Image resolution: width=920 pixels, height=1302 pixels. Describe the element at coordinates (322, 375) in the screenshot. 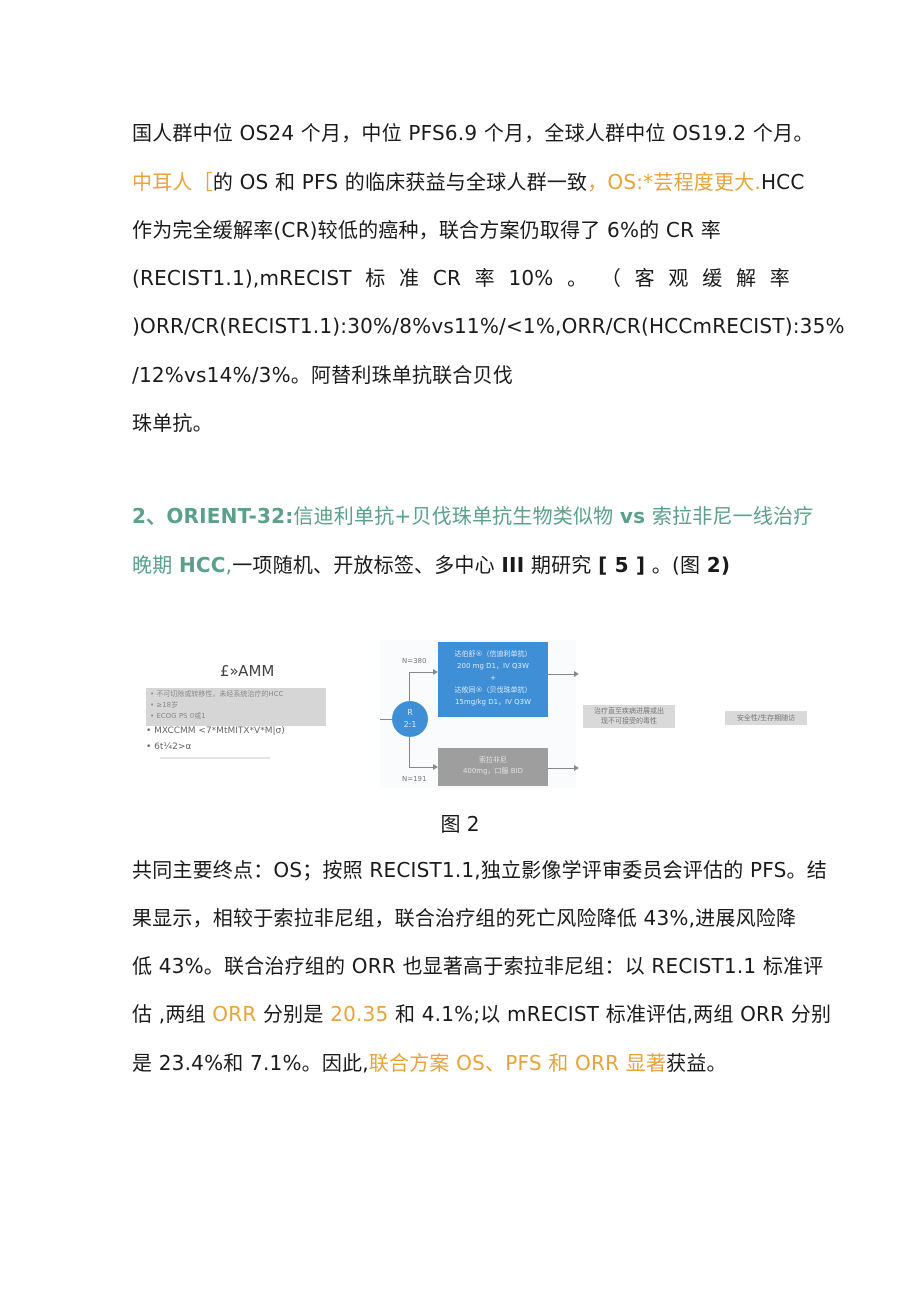

I see `paragraph1-line6: /12%vs14%/3%。阿替利珠单抗联合贝伐` at that location.